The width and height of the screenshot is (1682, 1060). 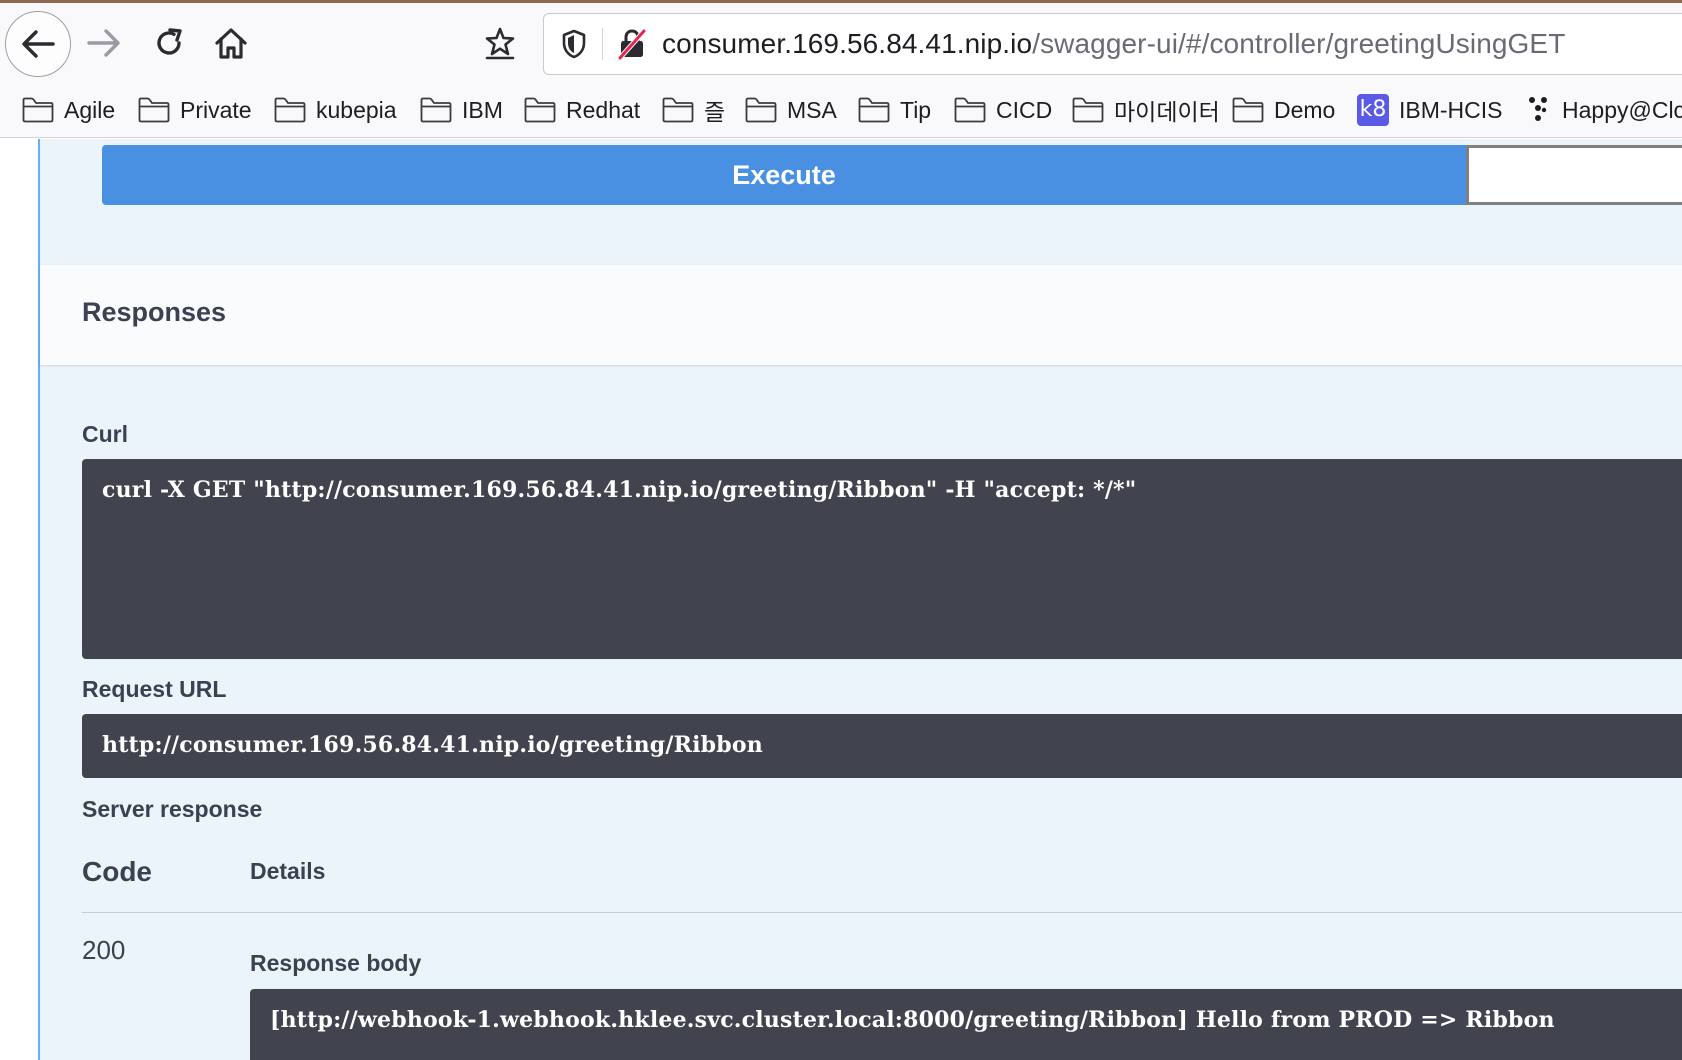 What do you see at coordinates (288, 871) in the screenshot?
I see `details-column-header: Details` at bounding box center [288, 871].